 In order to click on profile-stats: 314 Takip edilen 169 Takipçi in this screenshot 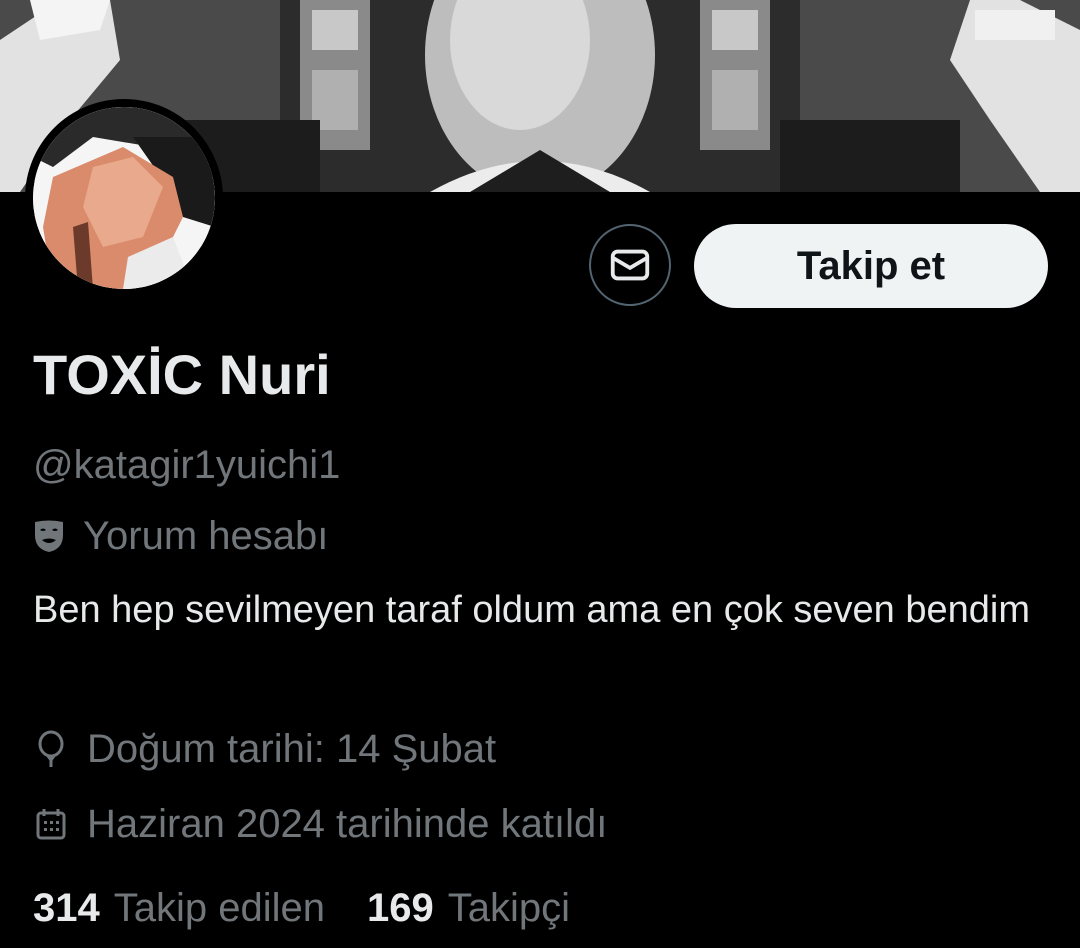, I will do `click(301, 908)`.